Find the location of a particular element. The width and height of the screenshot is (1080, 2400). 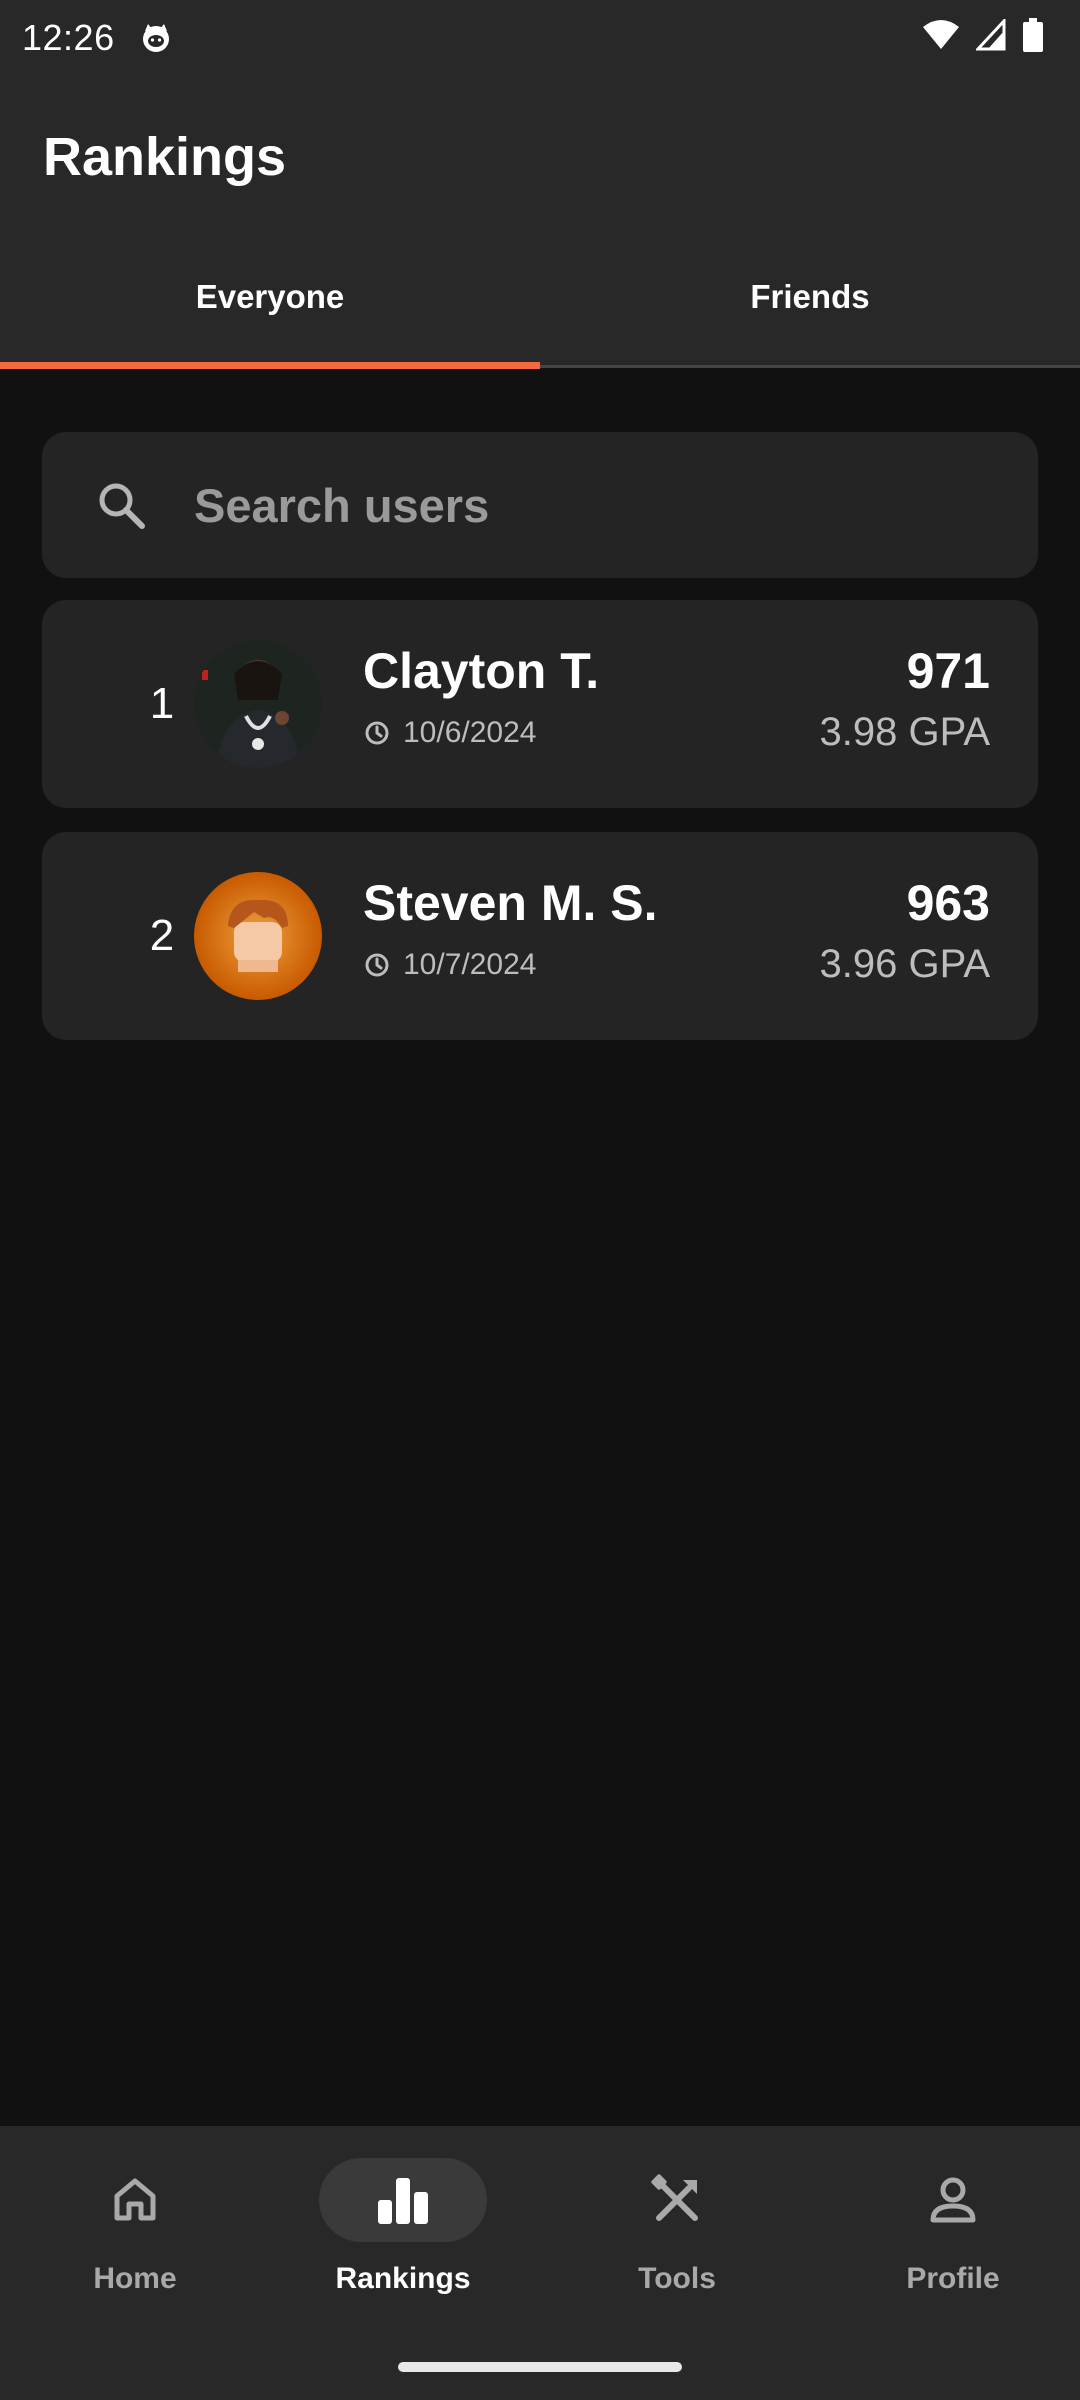

tools-icon is located at coordinates (674, 2197).